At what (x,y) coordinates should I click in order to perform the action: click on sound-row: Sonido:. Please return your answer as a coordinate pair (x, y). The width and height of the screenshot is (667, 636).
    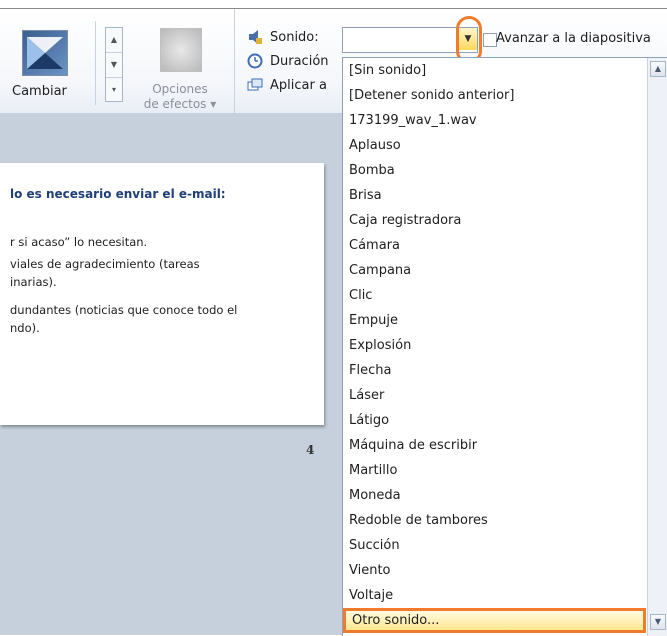
    Looking at the image, I should click on (282, 37).